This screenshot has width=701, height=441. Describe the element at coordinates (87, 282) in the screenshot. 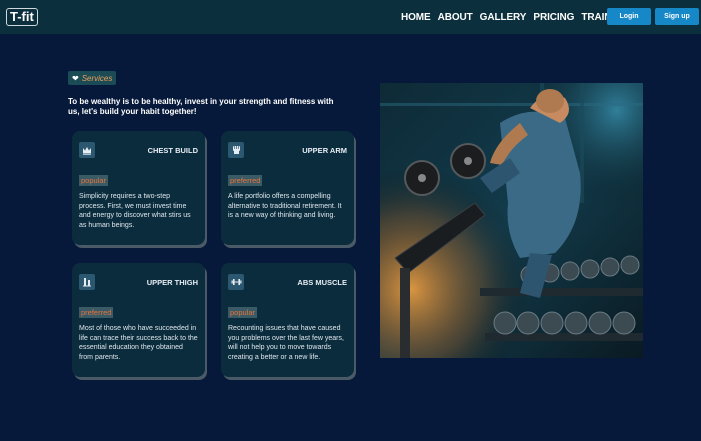

I see `leg-icon` at that location.